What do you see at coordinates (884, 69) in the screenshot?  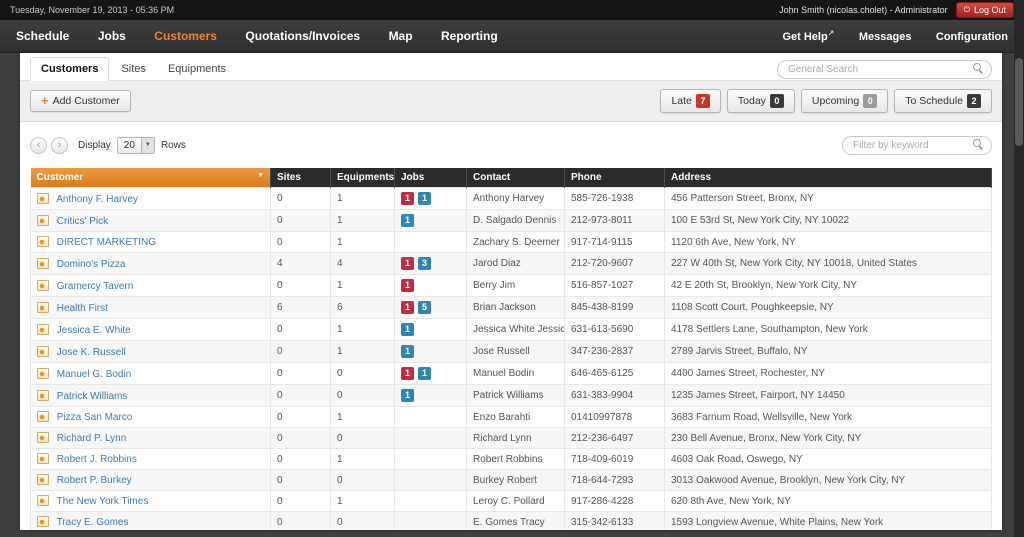 I see `general-search-input` at bounding box center [884, 69].